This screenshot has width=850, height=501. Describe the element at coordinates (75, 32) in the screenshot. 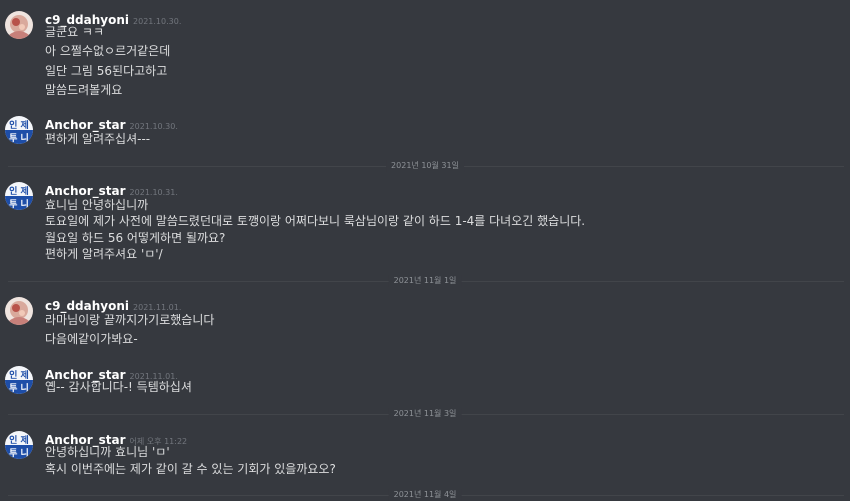

I see `message-text: 글쿤요 ㅋㅋ` at that location.